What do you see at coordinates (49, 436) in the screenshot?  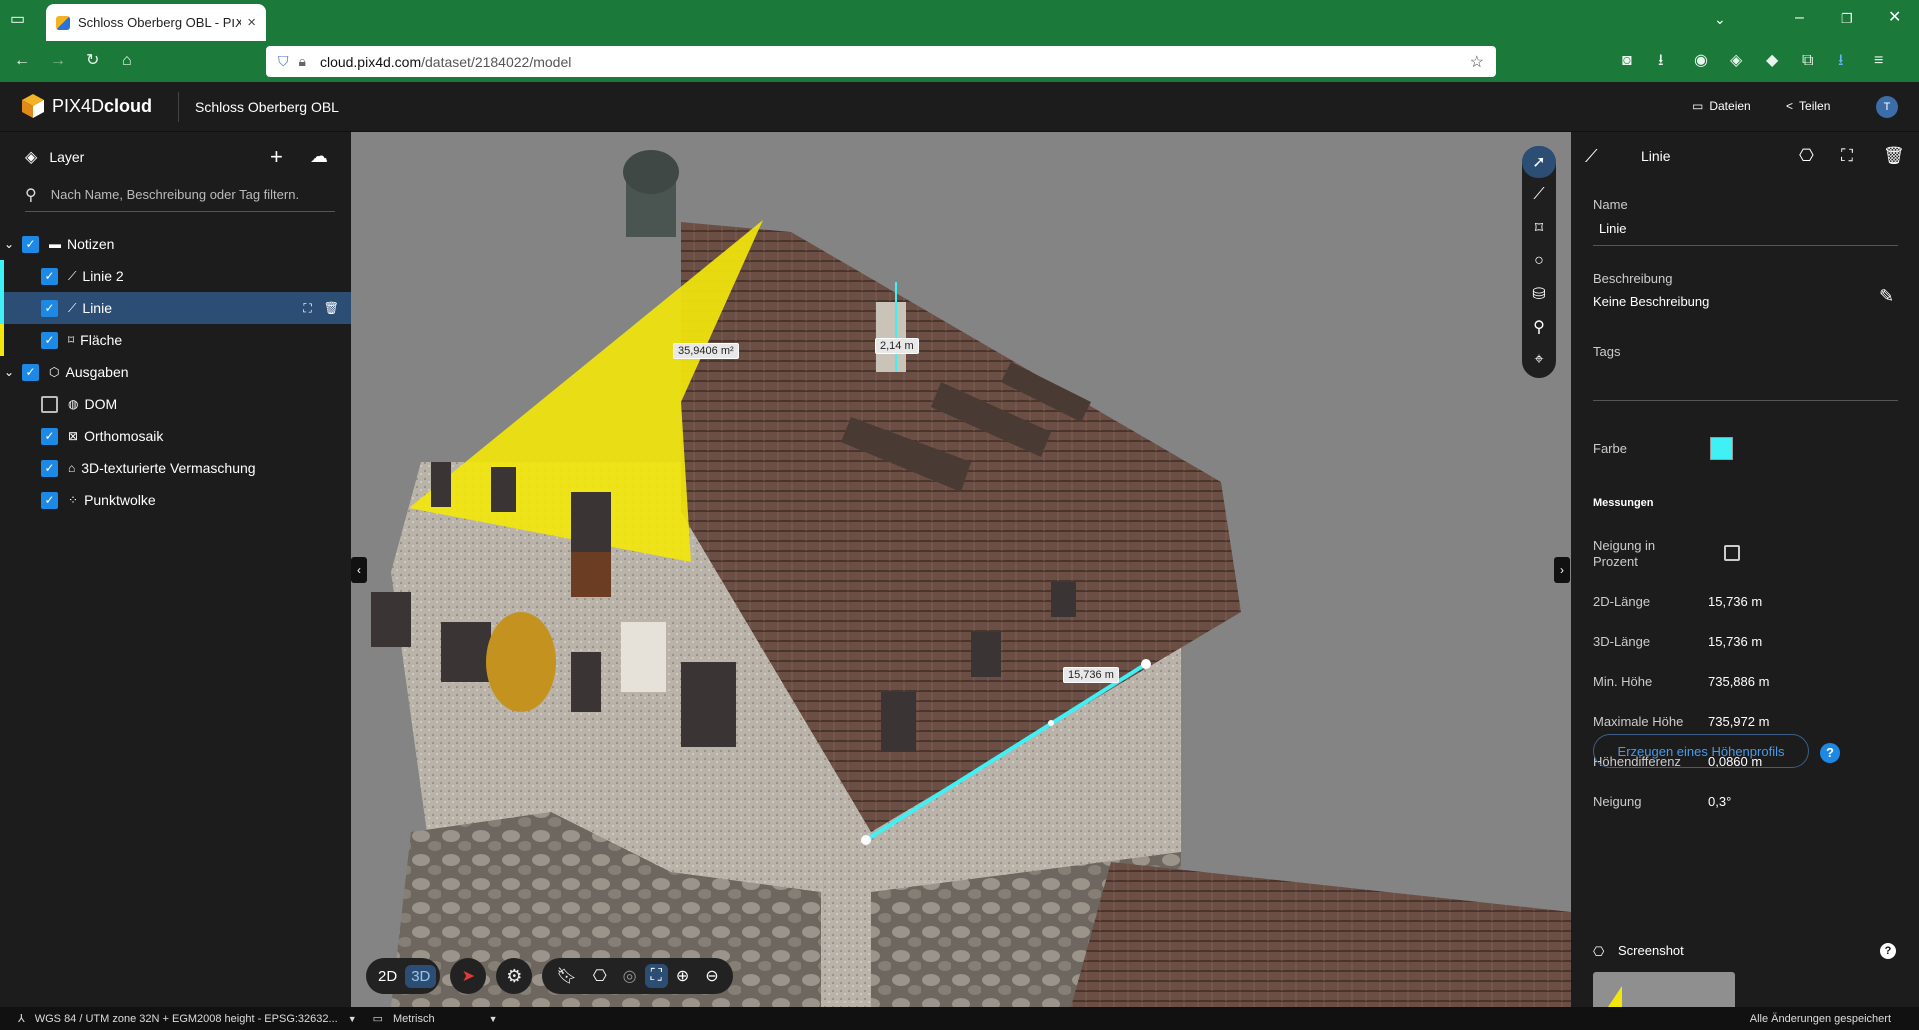 I see `orthomosaik-checkbox: ✓` at bounding box center [49, 436].